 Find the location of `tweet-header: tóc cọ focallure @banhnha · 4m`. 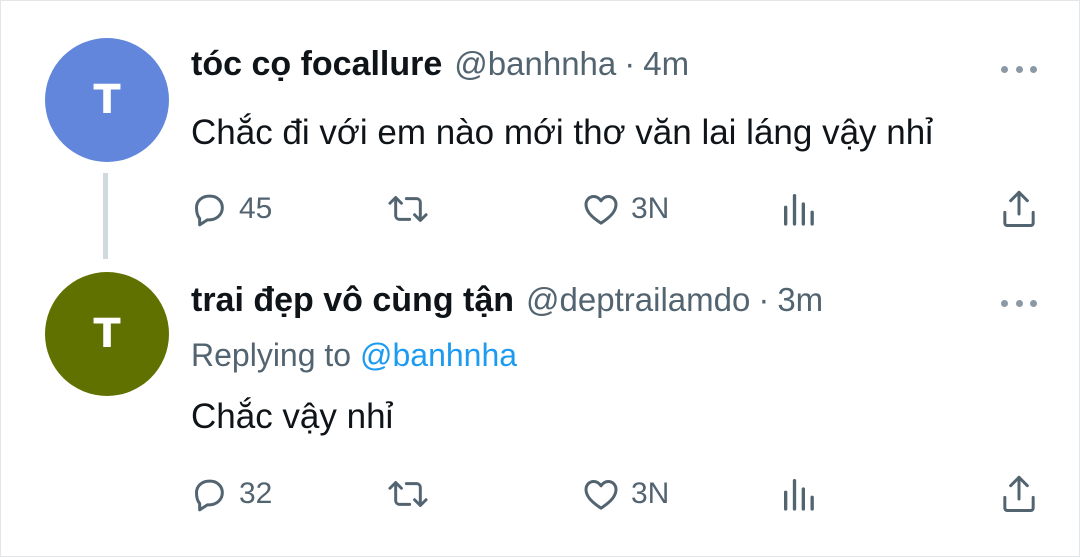

tweet-header: tóc cọ focallure @banhnha · 4m is located at coordinates (440, 67).